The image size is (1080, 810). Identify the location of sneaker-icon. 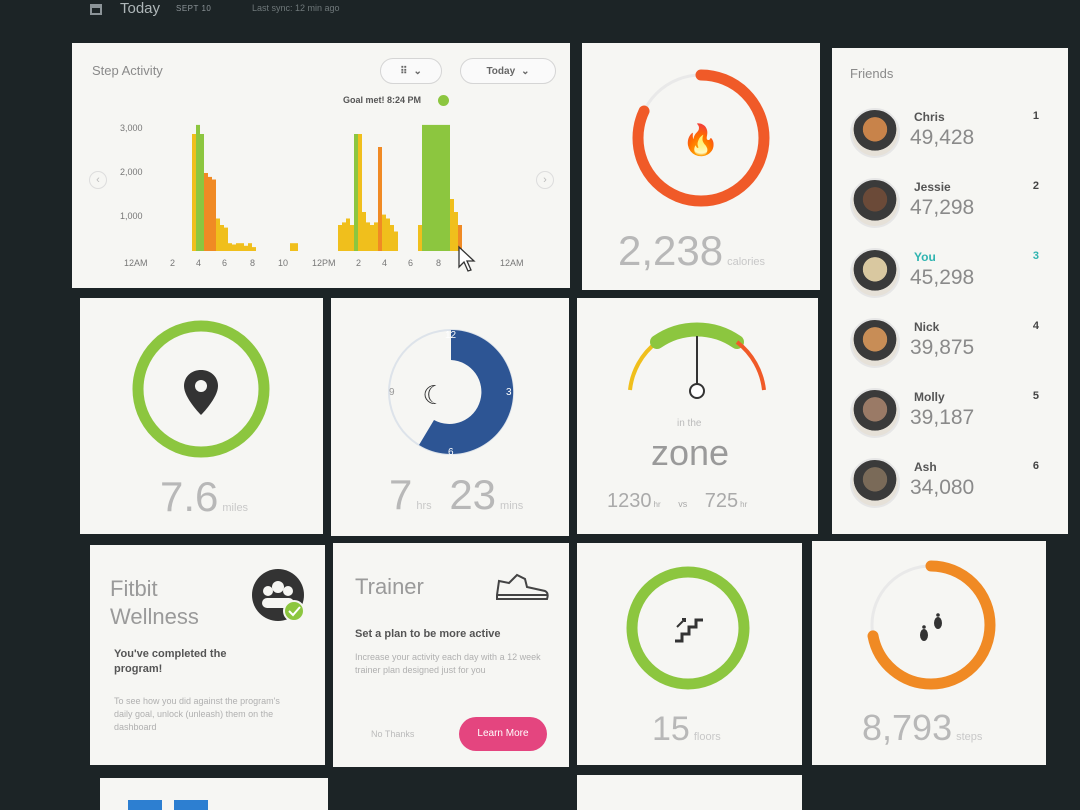
(522, 586).